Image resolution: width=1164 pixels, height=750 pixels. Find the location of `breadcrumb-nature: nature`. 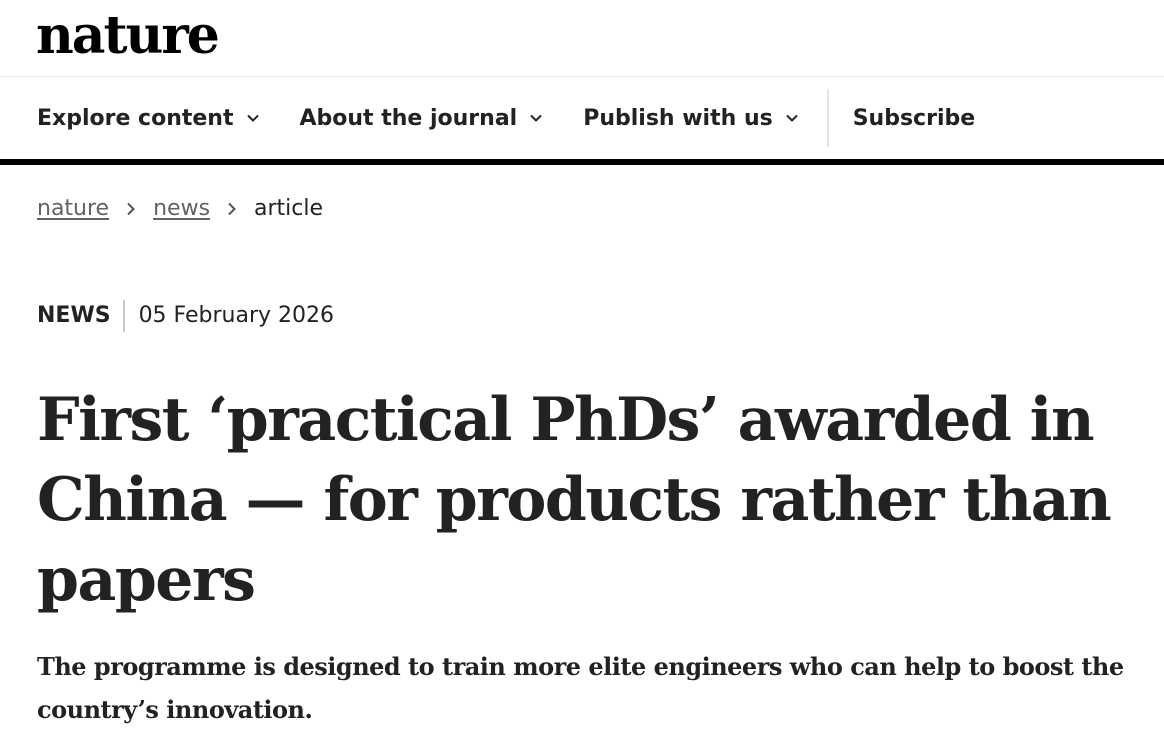

breadcrumb-nature: nature is located at coordinates (73, 208).